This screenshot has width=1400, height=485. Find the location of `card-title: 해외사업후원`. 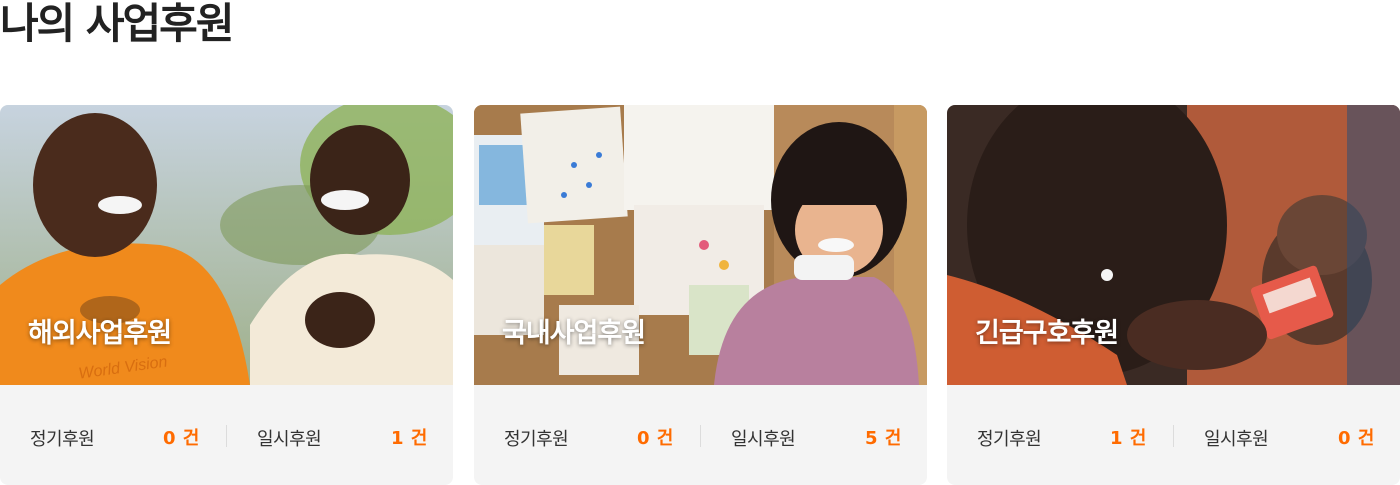

card-title: 해외사업후원 is located at coordinates (100, 333).